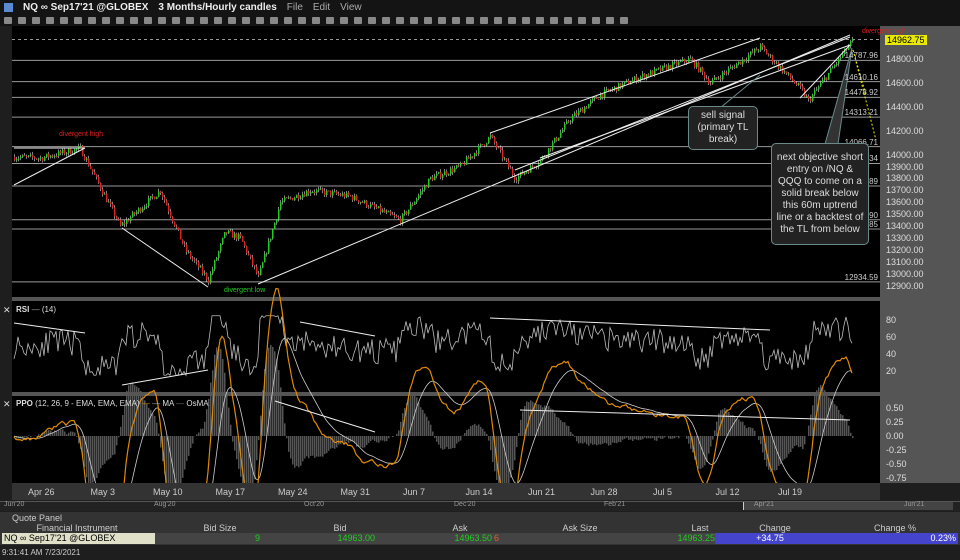  What do you see at coordinates (764, 504) in the screenshot?
I see `overview-tick: Apr'21` at bounding box center [764, 504].